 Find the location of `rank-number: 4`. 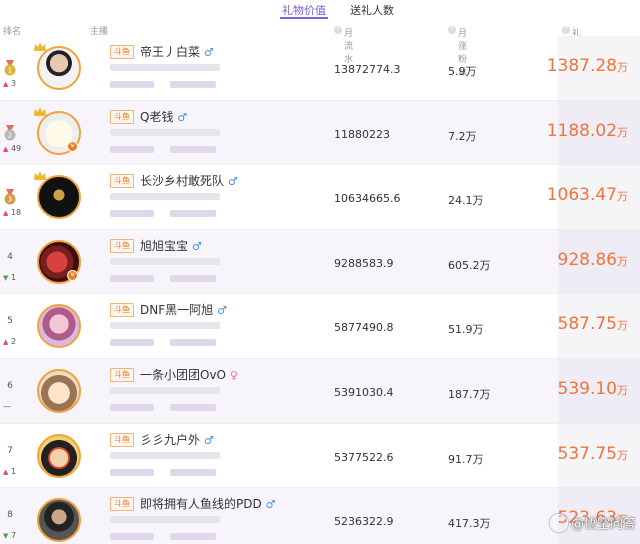

rank-number: 4 is located at coordinates (10, 256).